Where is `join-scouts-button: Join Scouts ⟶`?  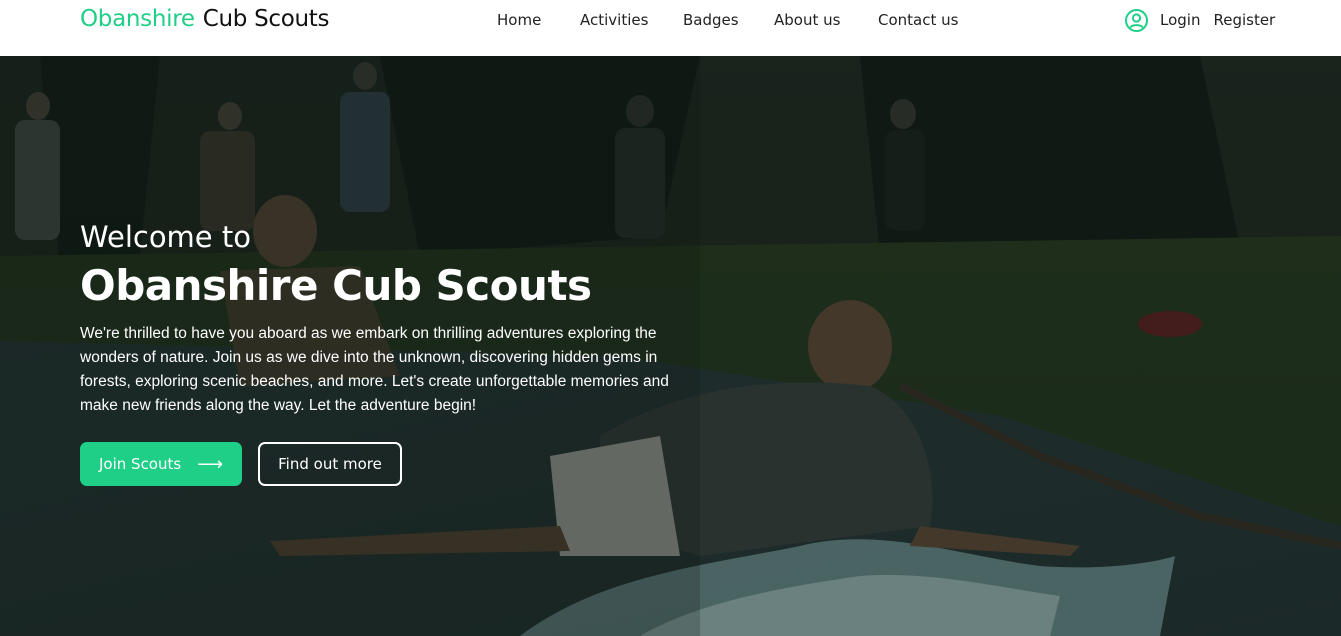
join-scouts-button: Join Scouts ⟶ is located at coordinates (161, 464).